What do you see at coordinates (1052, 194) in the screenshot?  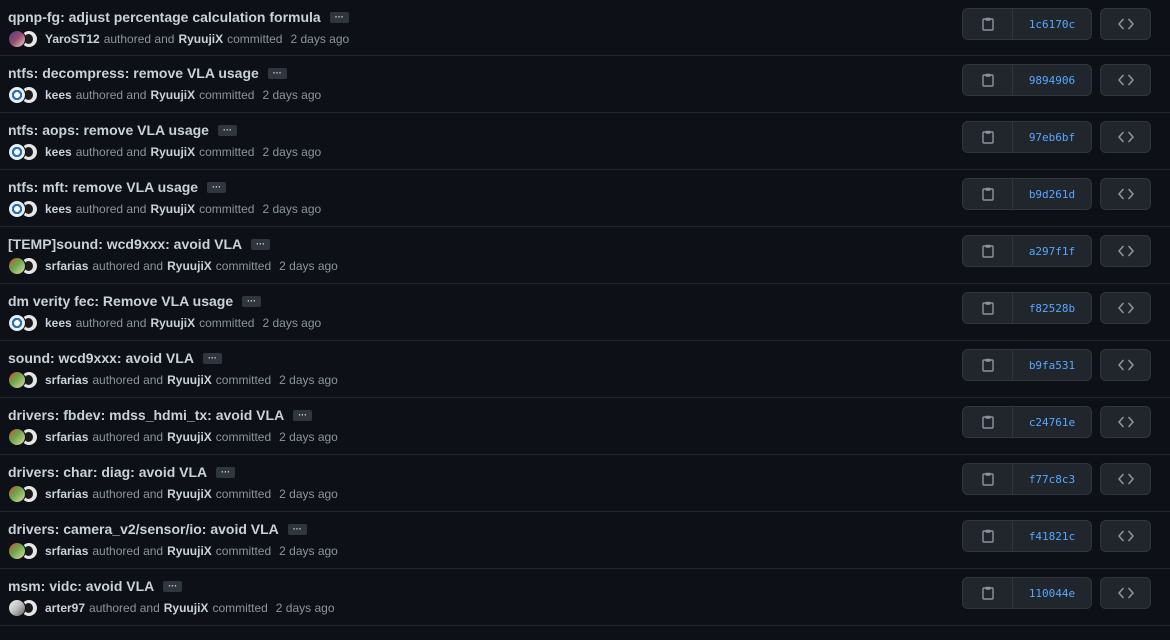 I see `commit-sha-link: b9d261d` at bounding box center [1052, 194].